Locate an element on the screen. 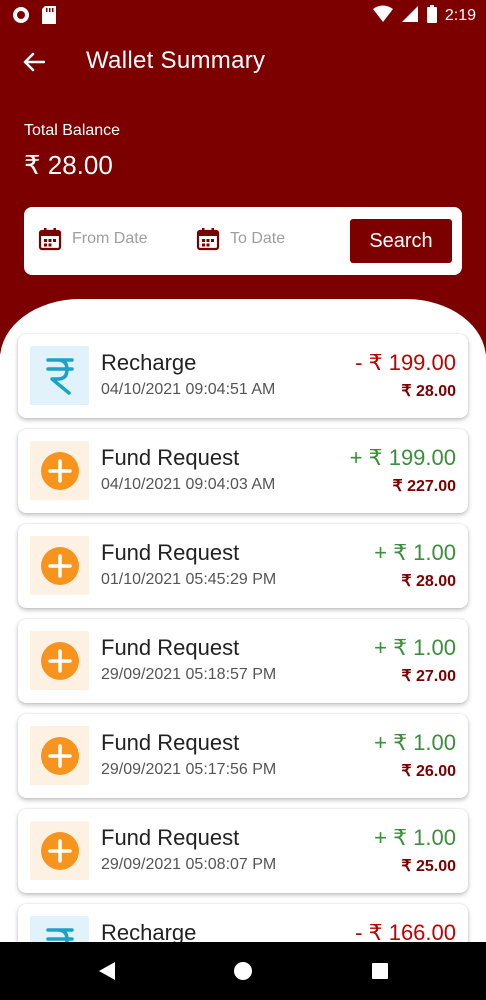  nav-home-button is located at coordinates (243, 971).